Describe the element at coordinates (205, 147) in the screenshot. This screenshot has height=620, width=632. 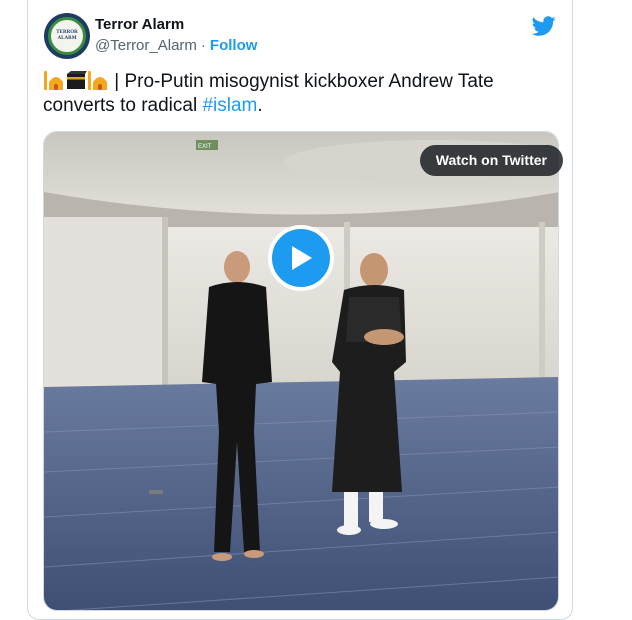
I see `exit-sign: EXIT` at that location.